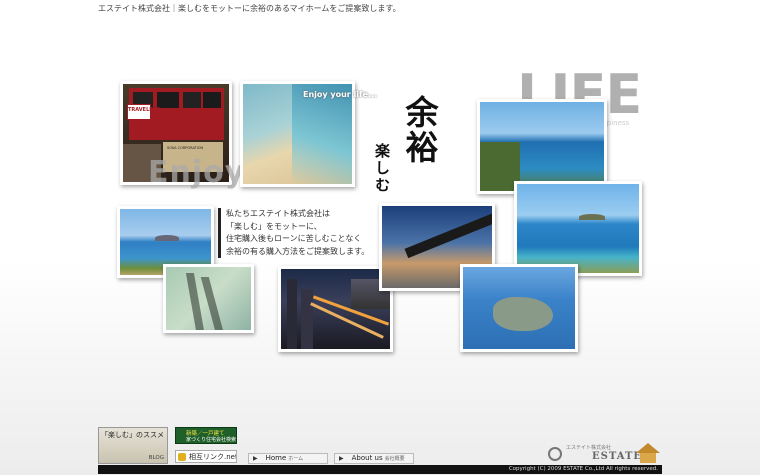 Image resolution: width=760 pixels, height=475 pixels. Describe the element at coordinates (519, 308) in the screenshot. I see `photo-aerial` at that location.